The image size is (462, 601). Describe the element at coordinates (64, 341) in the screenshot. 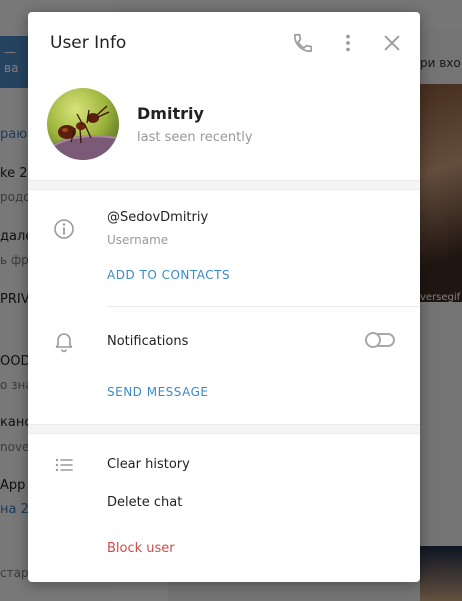

I see `bell-icon` at that location.